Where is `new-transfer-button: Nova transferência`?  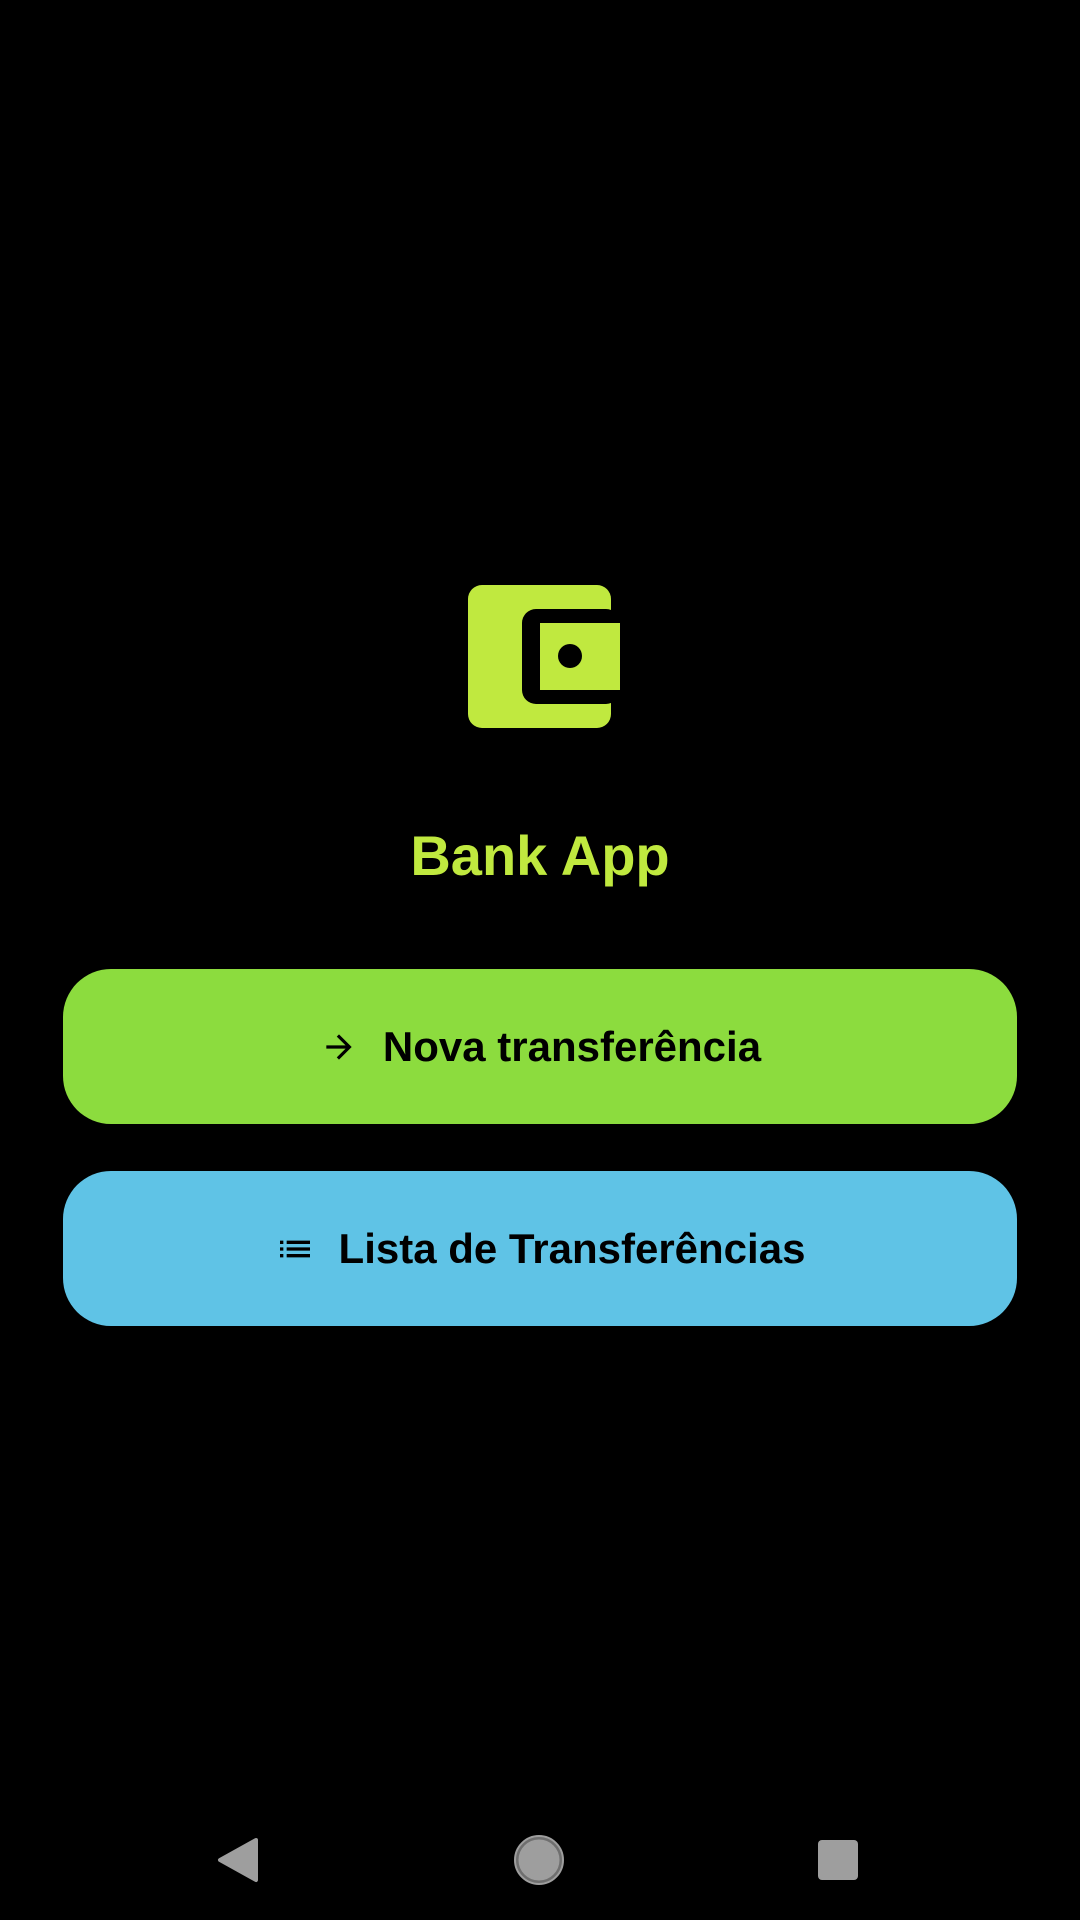
new-transfer-button: Nova transferência is located at coordinates (540, 1046).